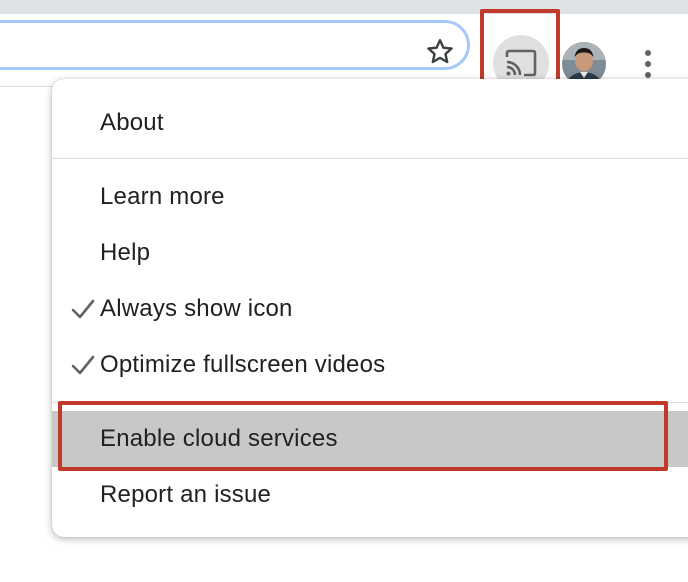  I want to click on menu-item-optimize-fullscreen-videos: Optimize fullscreen videos, so click(370, 365).